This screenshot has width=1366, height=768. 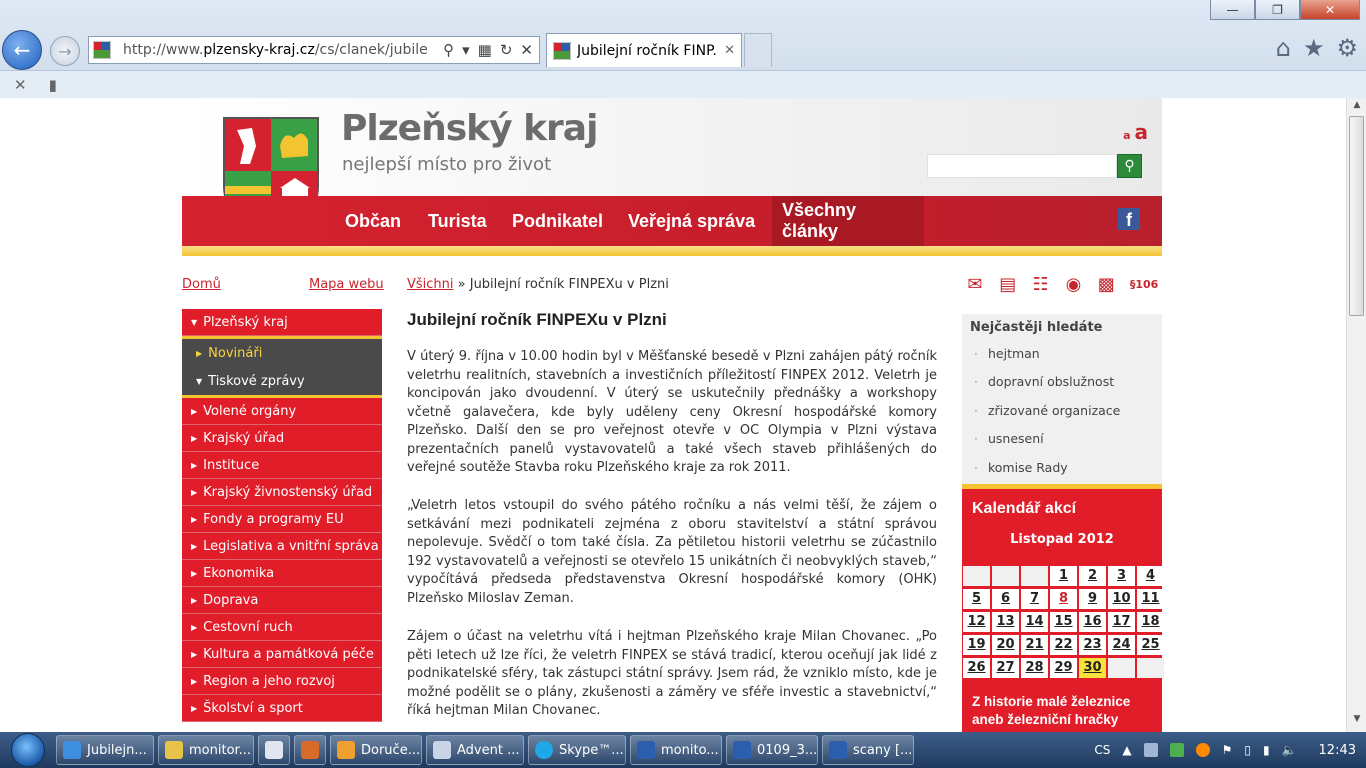 What do you see at coordinates (1063, 576) in the screenshot?
I see `calendar-day: 1` at bounding box center [1063, 576].